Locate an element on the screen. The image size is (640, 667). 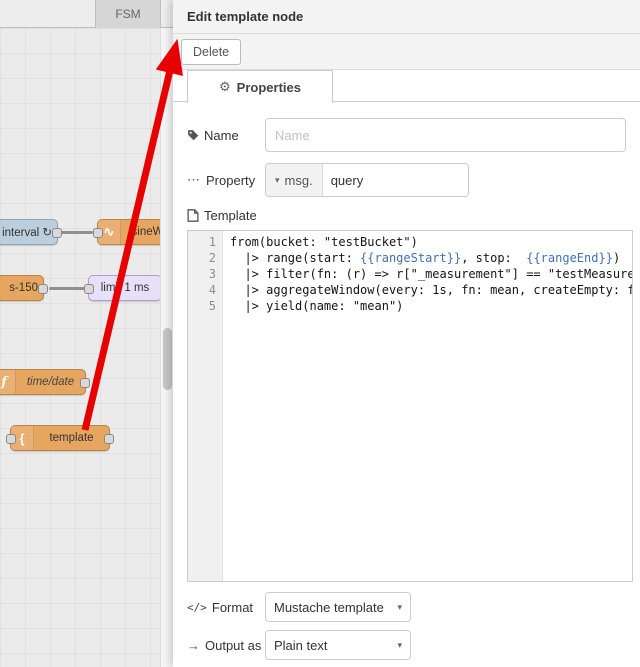
name-row: Name is located at coordinates (406, 135).